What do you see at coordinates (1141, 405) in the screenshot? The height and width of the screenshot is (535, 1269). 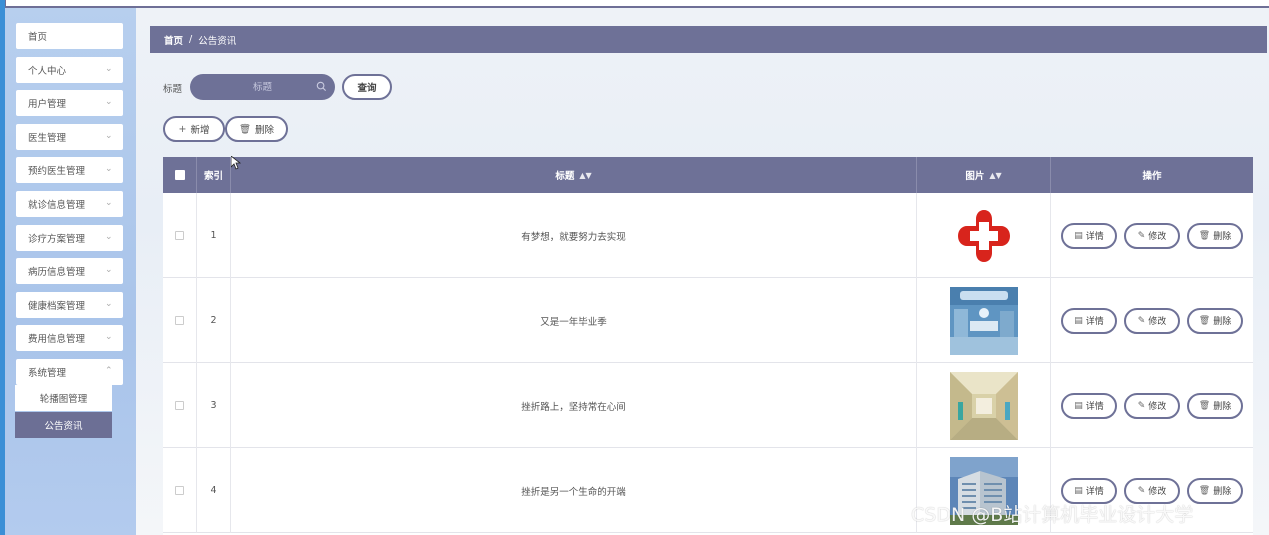 I see `pencil-icon: ✎` at bounding box center [1141, 405].